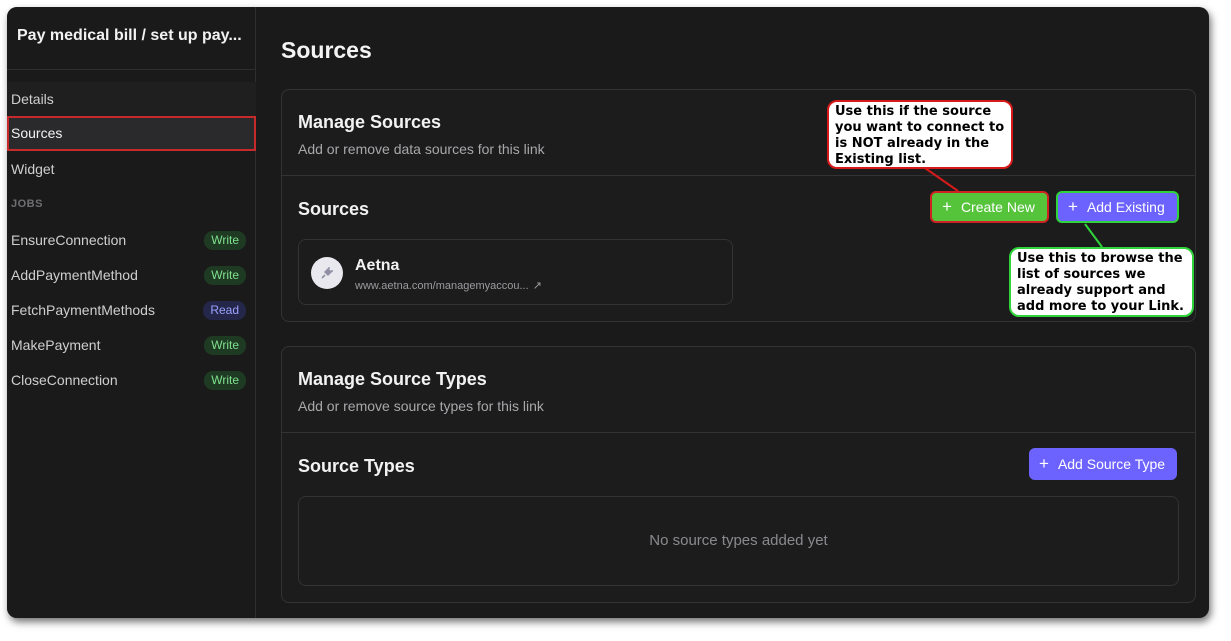 Image resolution: width=1231 pixels, height=641 pixels. I want to click on sidebar-item-label: Sources, so click(37, 133).